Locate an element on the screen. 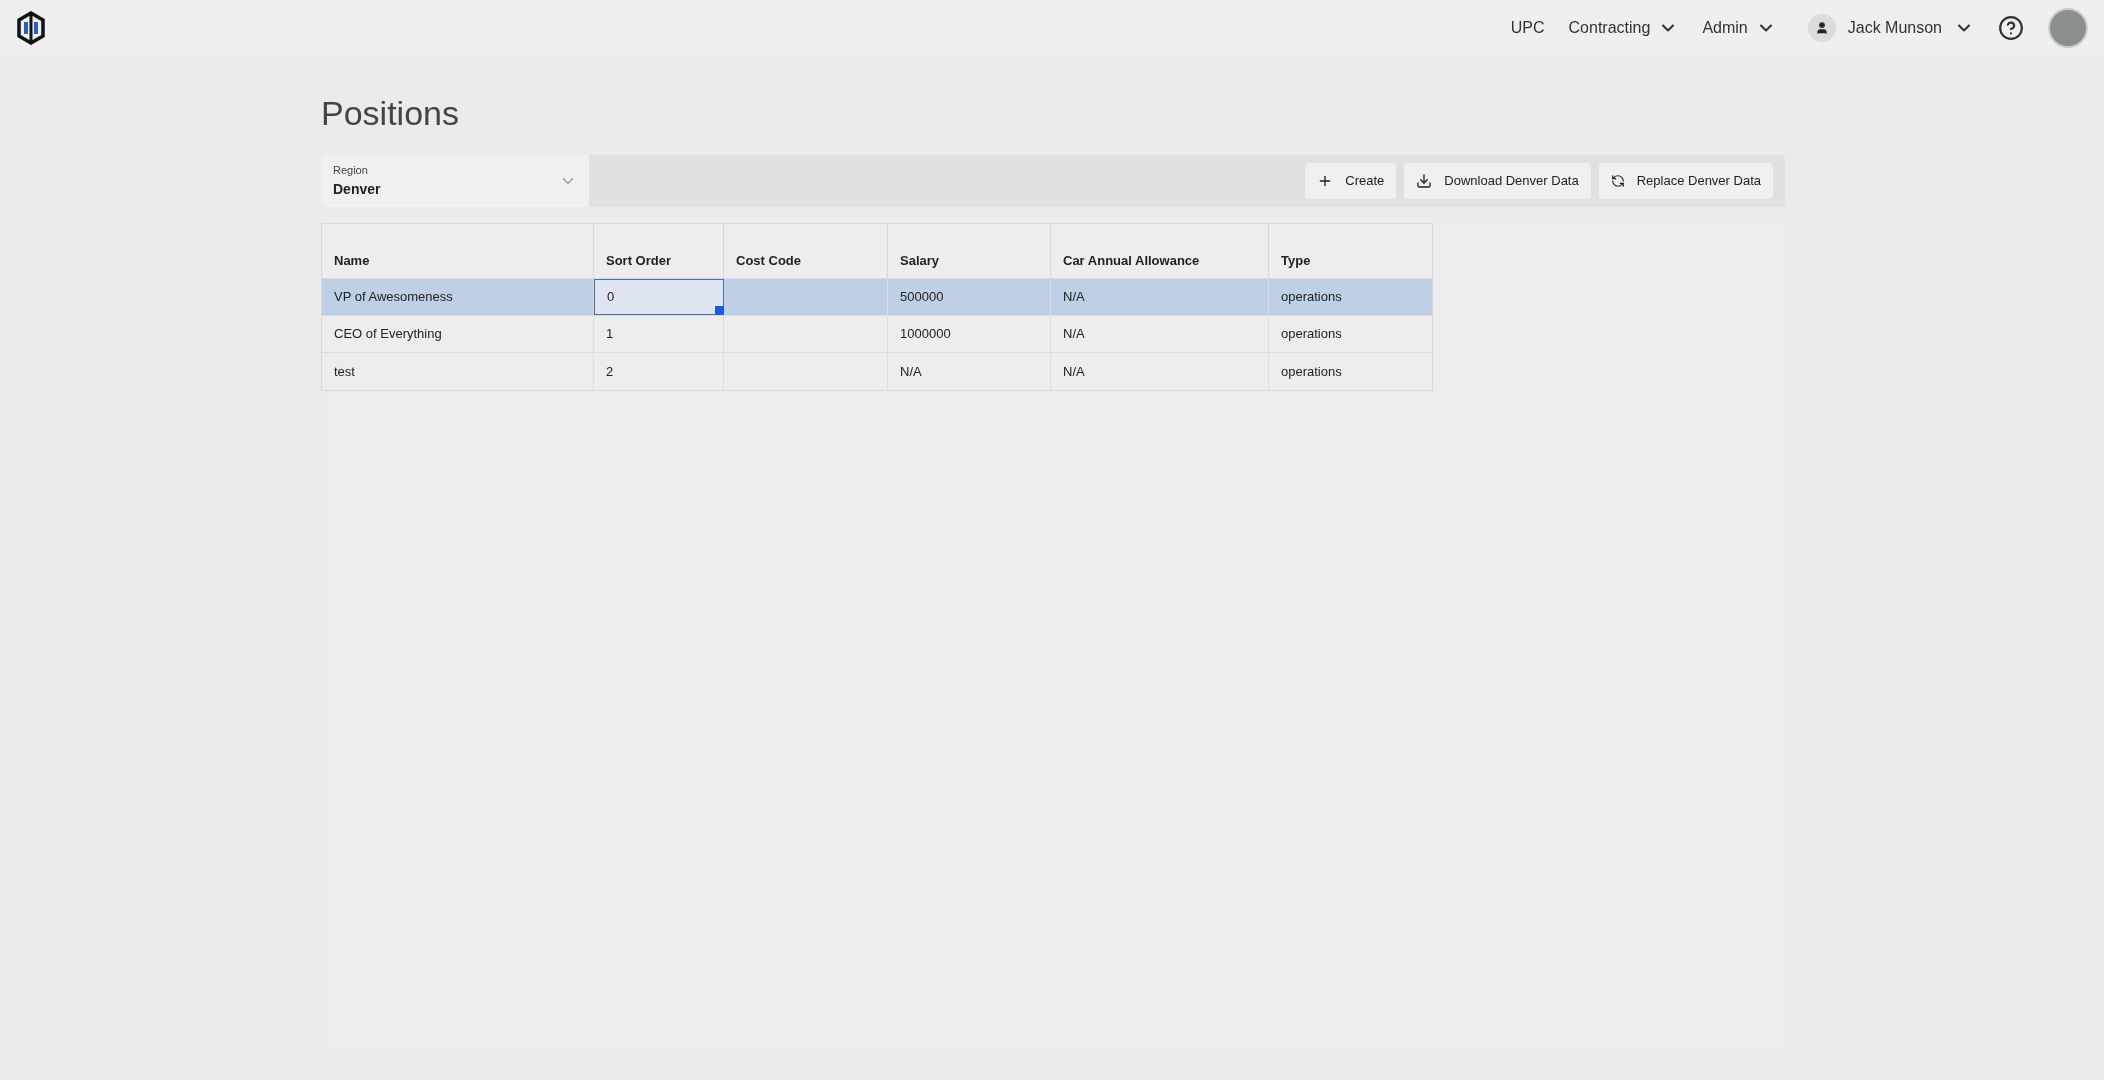 This screenshot has width=2104, height=1080. column-header: Cost Code is located at coordinates (806, 251).